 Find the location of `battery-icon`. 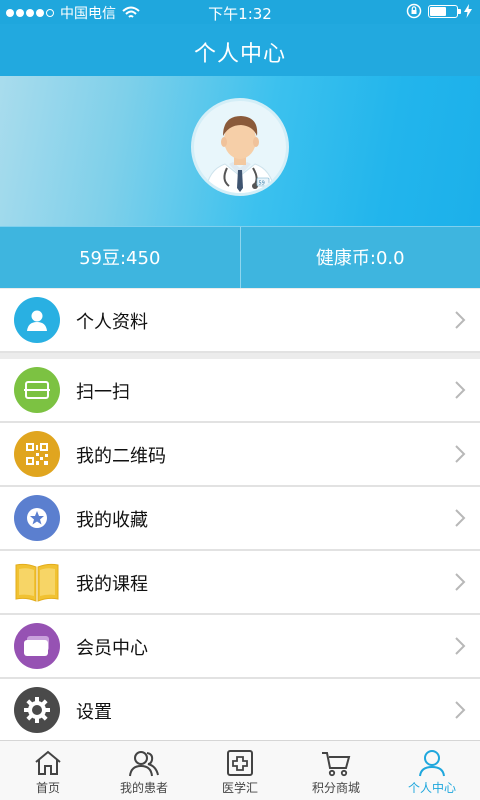

battery-icon is located at coordinates (444, 11).